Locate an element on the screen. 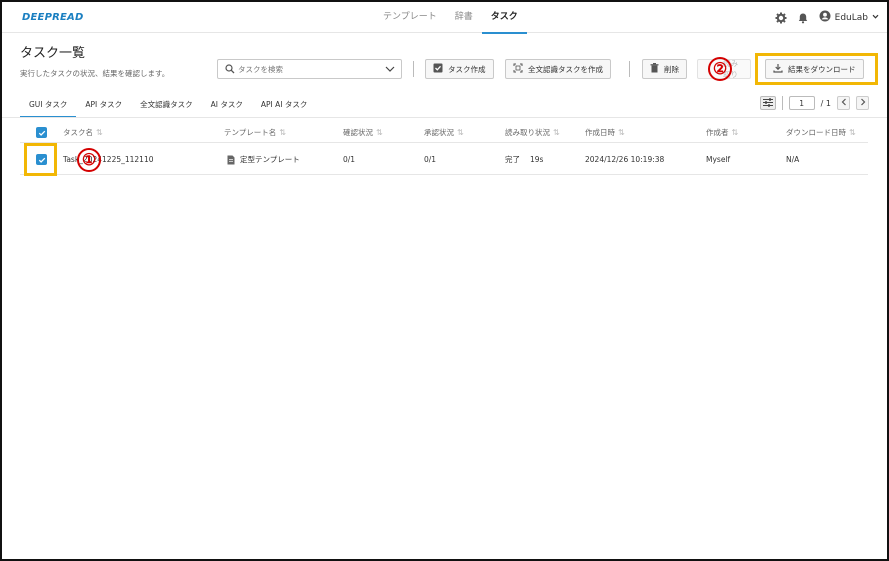  column-header-task-name: タスク名 ⇅ is located at coordinates (83, 132).